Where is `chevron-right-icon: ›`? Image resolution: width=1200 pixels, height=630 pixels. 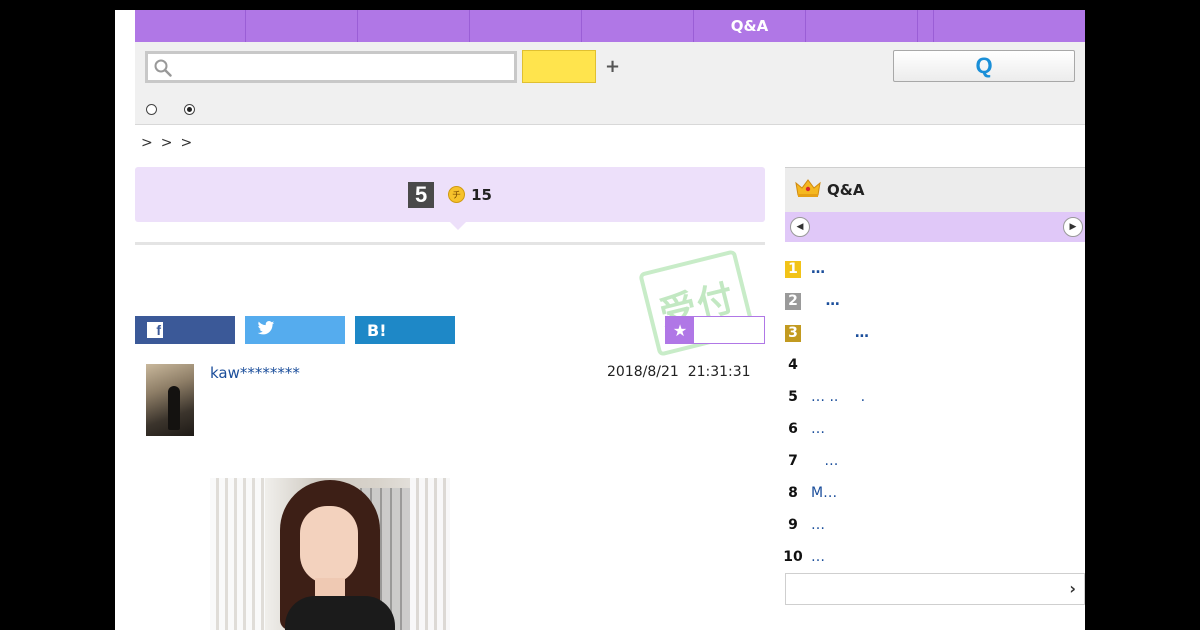 chevron-right-icon: › is located at coordinates (1072, 588).